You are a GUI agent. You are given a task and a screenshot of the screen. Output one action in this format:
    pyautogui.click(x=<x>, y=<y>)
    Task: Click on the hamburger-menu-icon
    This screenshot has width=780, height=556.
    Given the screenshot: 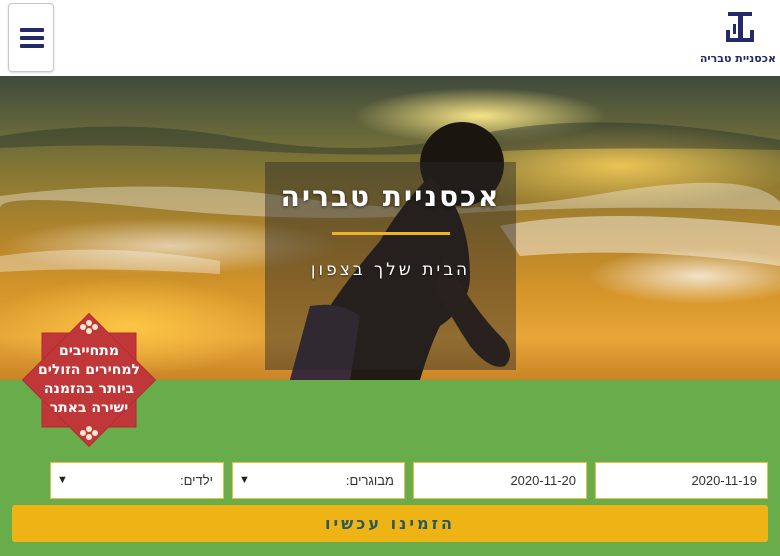 What is the action you would take?
    pyautogui.click(x=32, y=30)
    